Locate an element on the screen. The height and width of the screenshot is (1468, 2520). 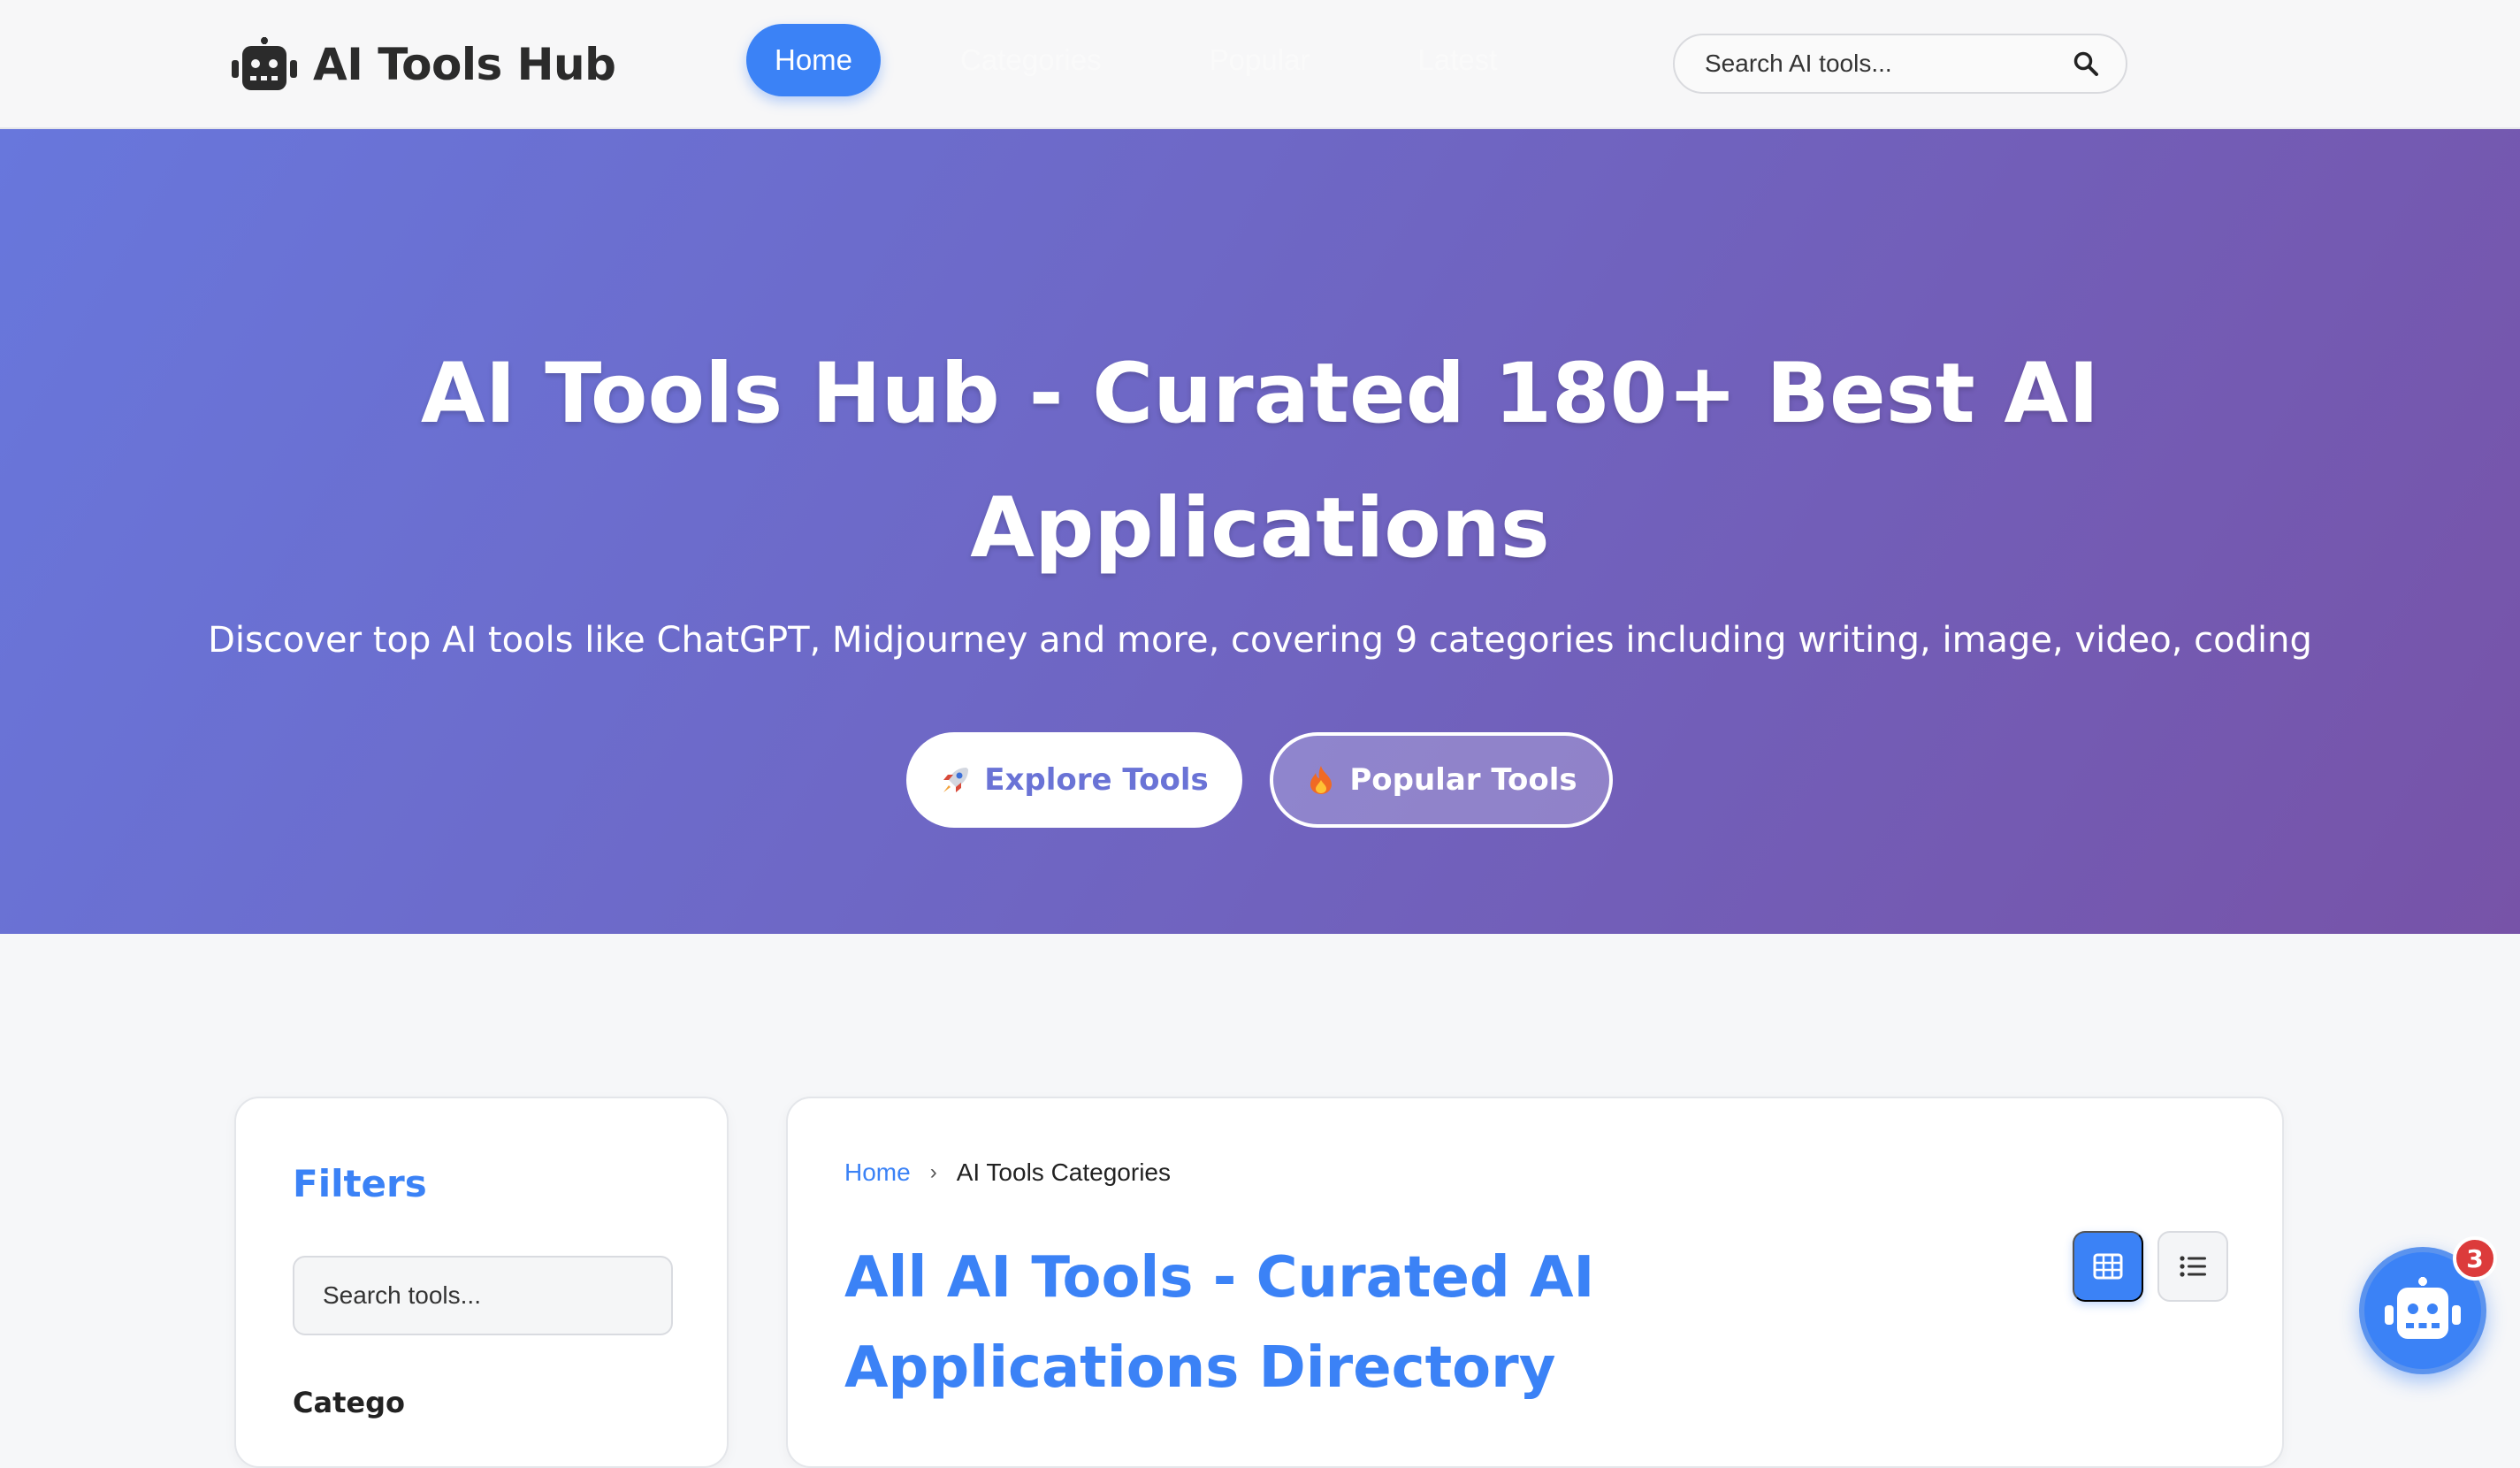
breadcrumb-home: Home is located at coordinates (877, 1172).